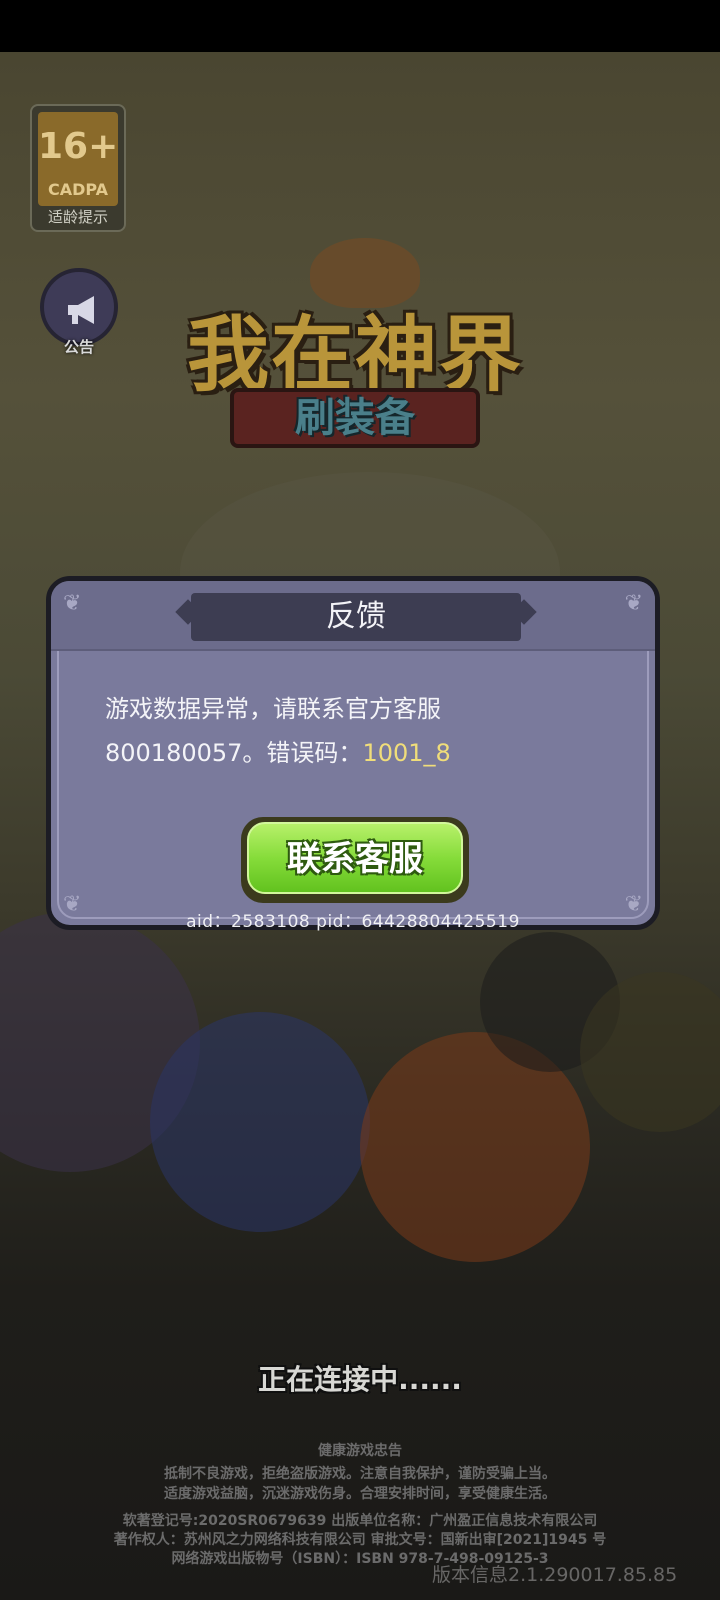  I want to click on health-notice-line-2: 适度游戏益脑，沉迷游戏伤身。合理安排时间，享受健康生活。, so click(360, 1494).